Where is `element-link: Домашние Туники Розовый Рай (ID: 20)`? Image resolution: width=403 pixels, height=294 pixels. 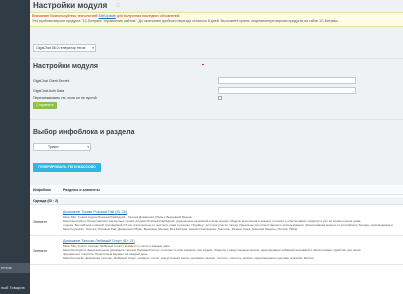 element-link: Домашние Туники Розовый Рай (ID: 20) is located at coordinates (95, 212).